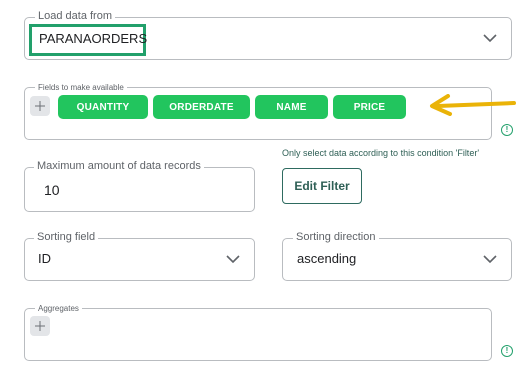  What do you see at coordinates (336, 237) in the screenshot?
I see `sorting-direction-label: Sorting direction` at bounding box center [336, 237].